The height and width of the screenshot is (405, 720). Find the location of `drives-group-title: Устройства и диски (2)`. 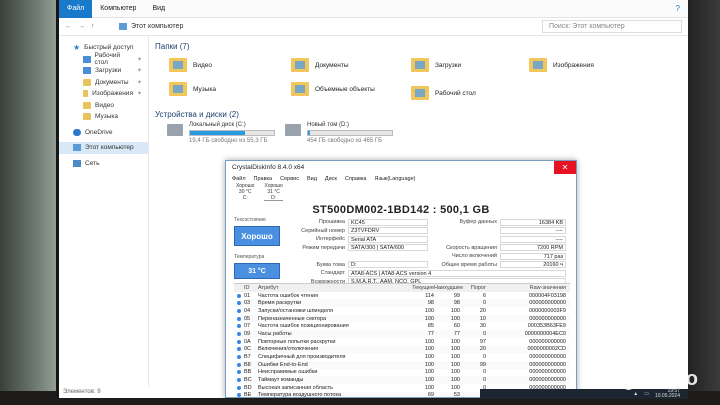

drives-group-title: Устройства и диски (2) is located at coordinates (197, 114).